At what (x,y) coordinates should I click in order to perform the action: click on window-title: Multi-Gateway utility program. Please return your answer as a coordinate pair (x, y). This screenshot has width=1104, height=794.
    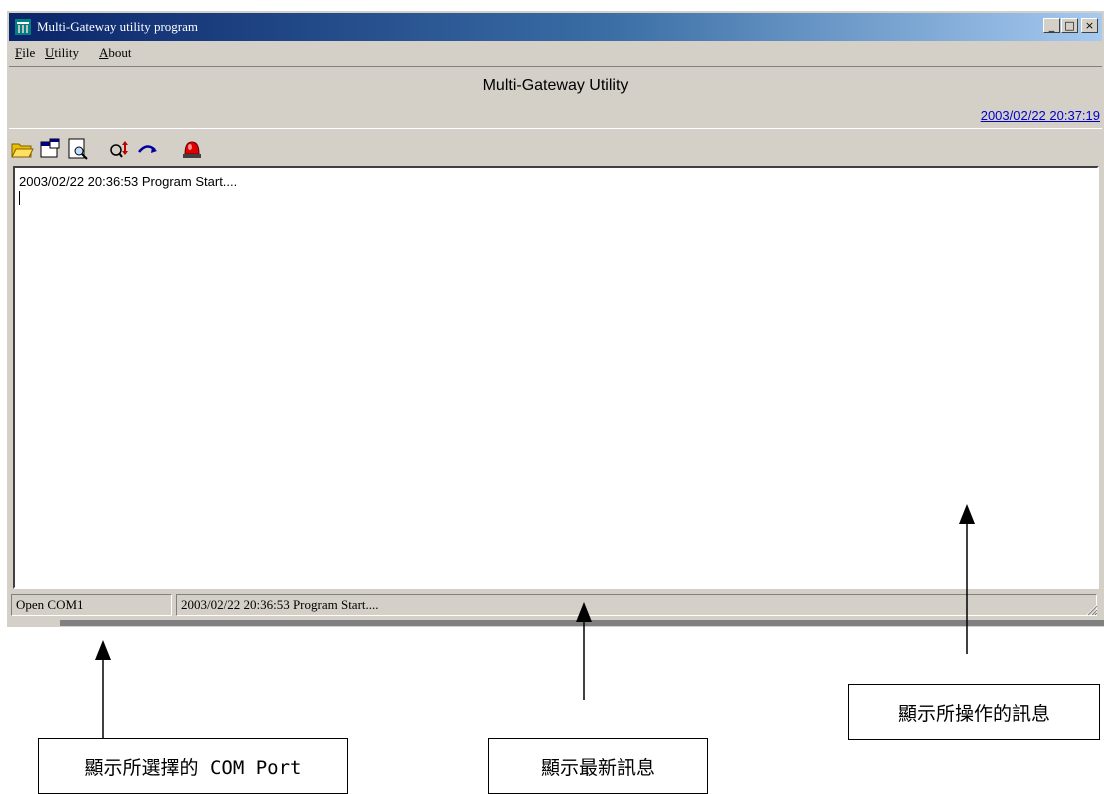
    Looking at the image, I should click on (118, 26).